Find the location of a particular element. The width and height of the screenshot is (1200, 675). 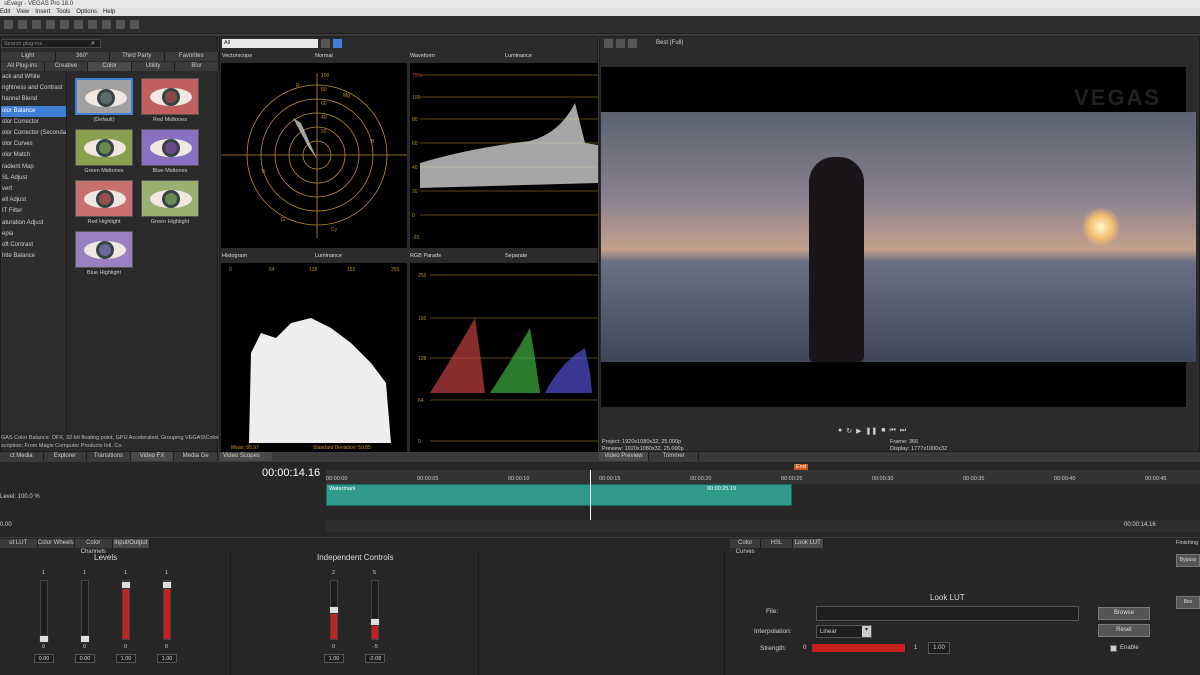

enable-checkbox is located at coordinates (1113, 648).